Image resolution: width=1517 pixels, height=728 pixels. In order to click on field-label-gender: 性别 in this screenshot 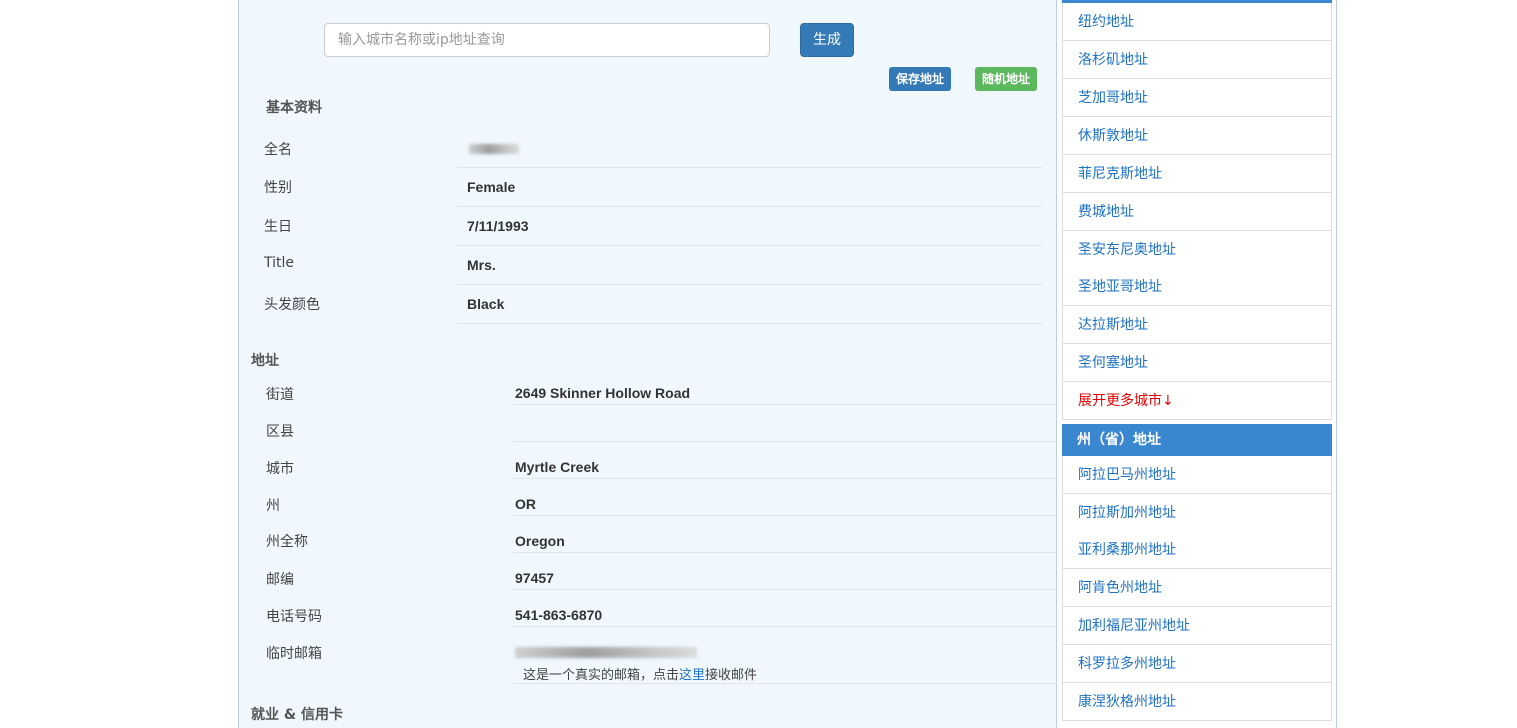, I will do `click(278, 188)`.